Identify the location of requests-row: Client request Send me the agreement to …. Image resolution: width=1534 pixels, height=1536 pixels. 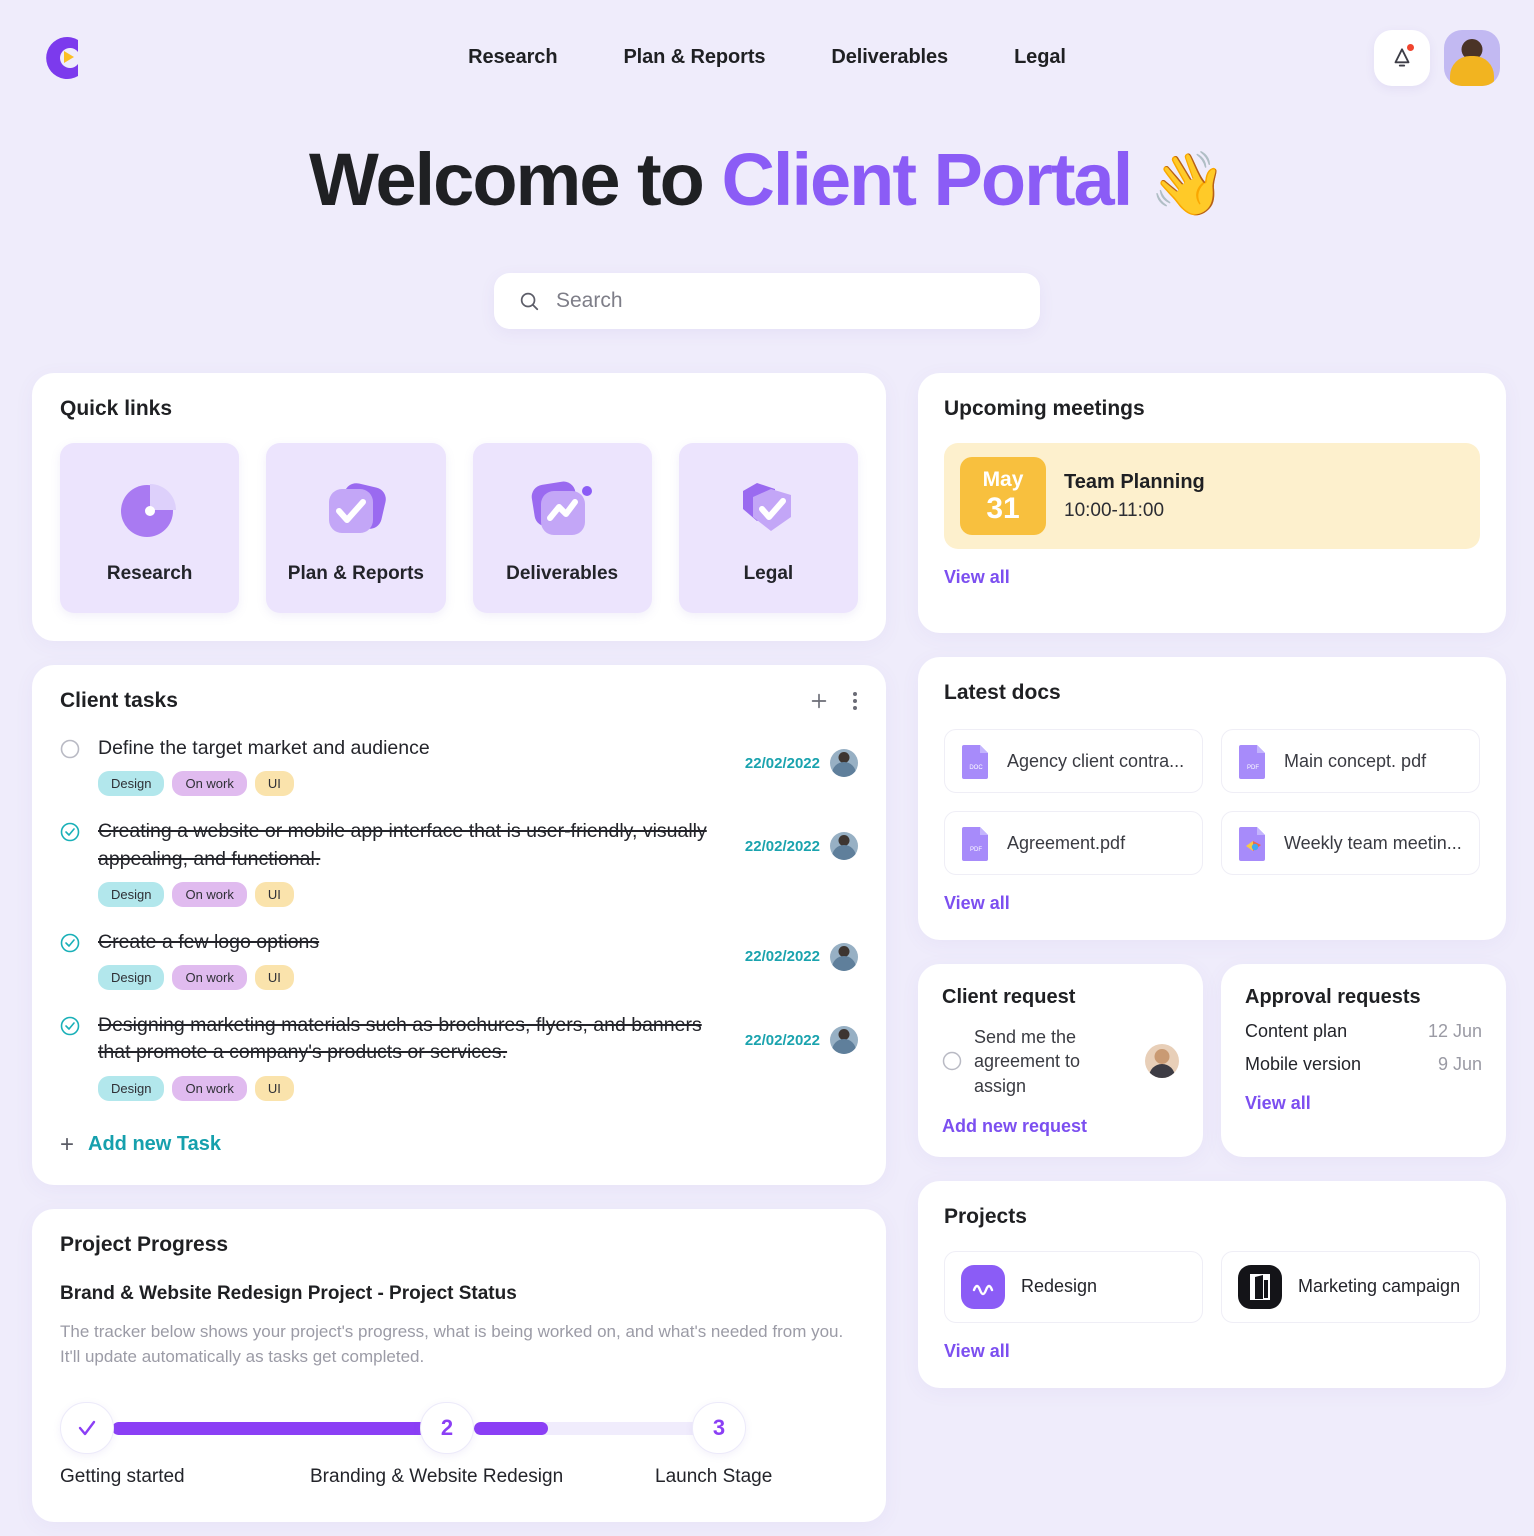
(1212, 1060).